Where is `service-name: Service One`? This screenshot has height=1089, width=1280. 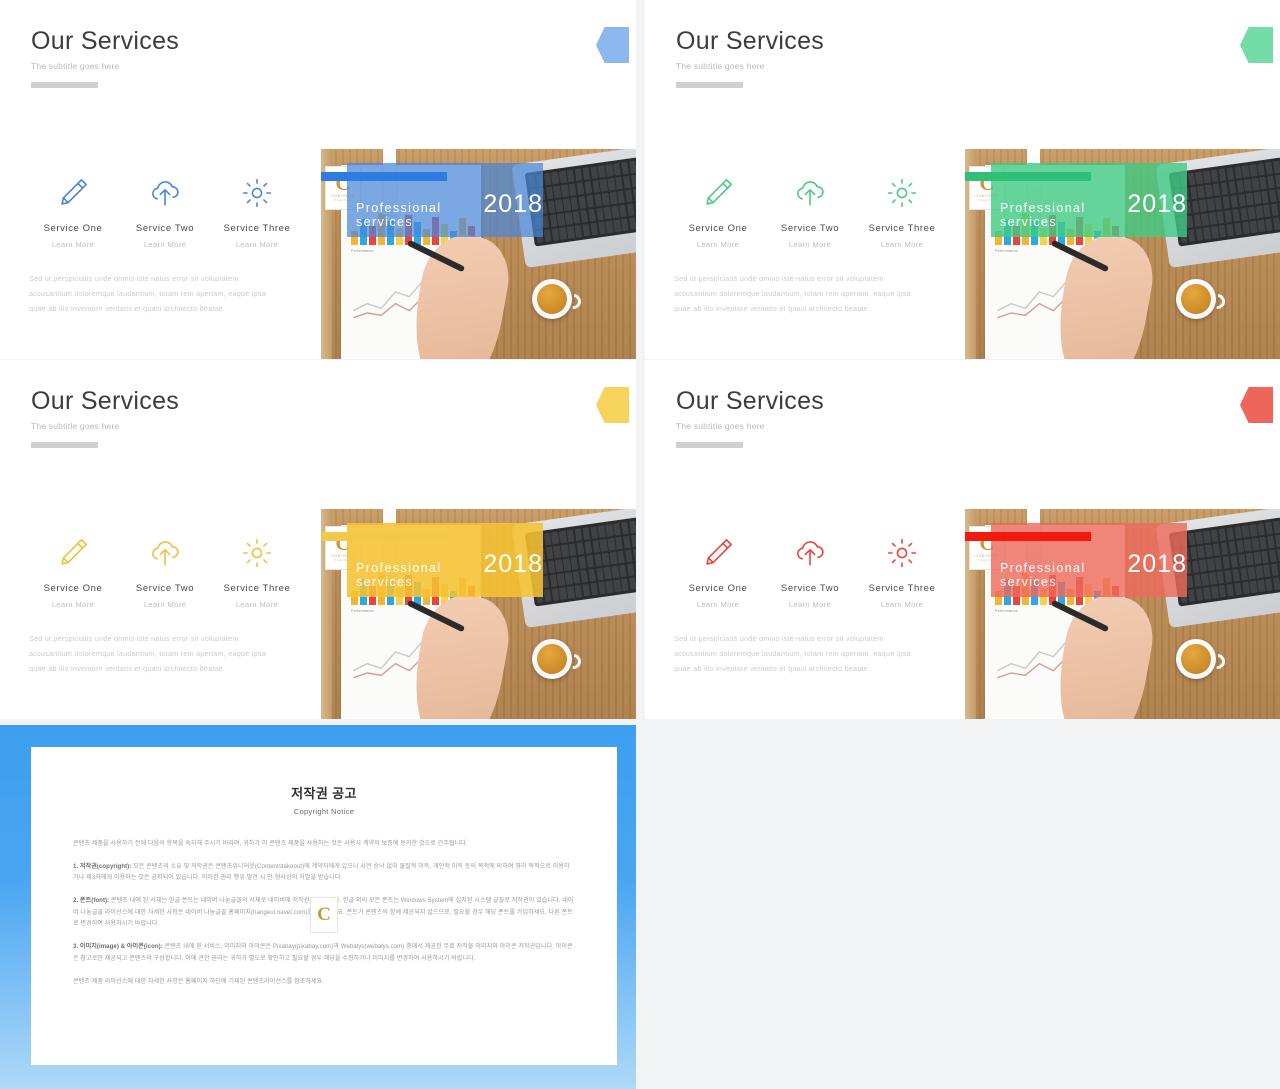
service-name: Service One is located at coordinates (718, 588).